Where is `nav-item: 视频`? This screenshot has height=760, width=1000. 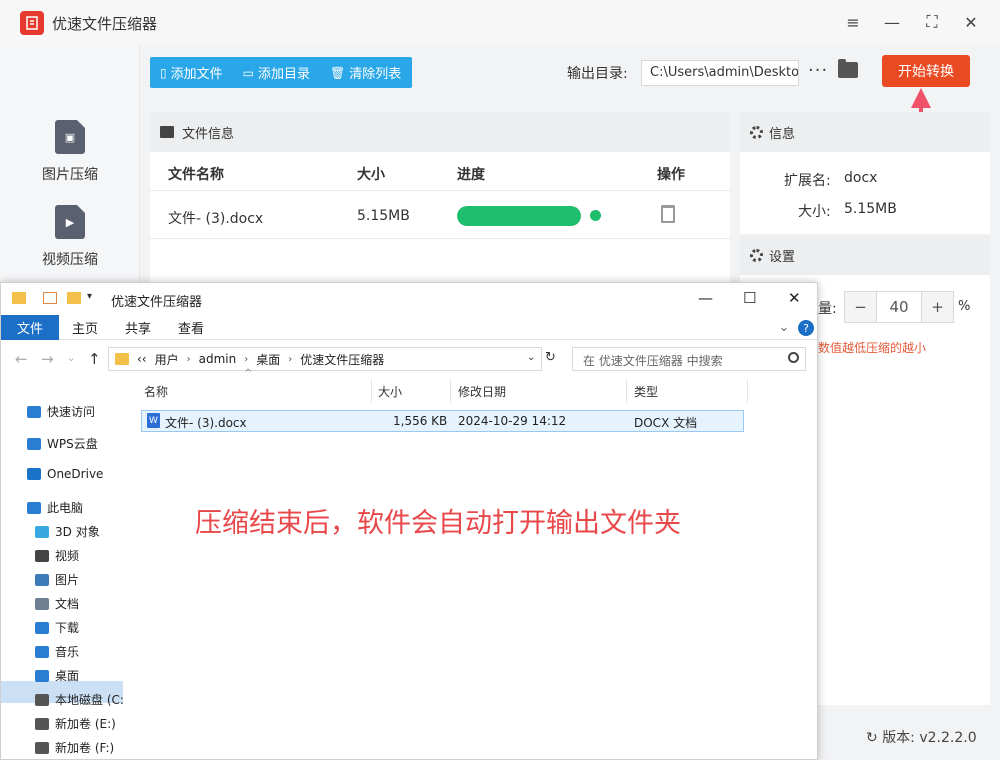 nav-item: 视频 is located at coordinates (57, 555).